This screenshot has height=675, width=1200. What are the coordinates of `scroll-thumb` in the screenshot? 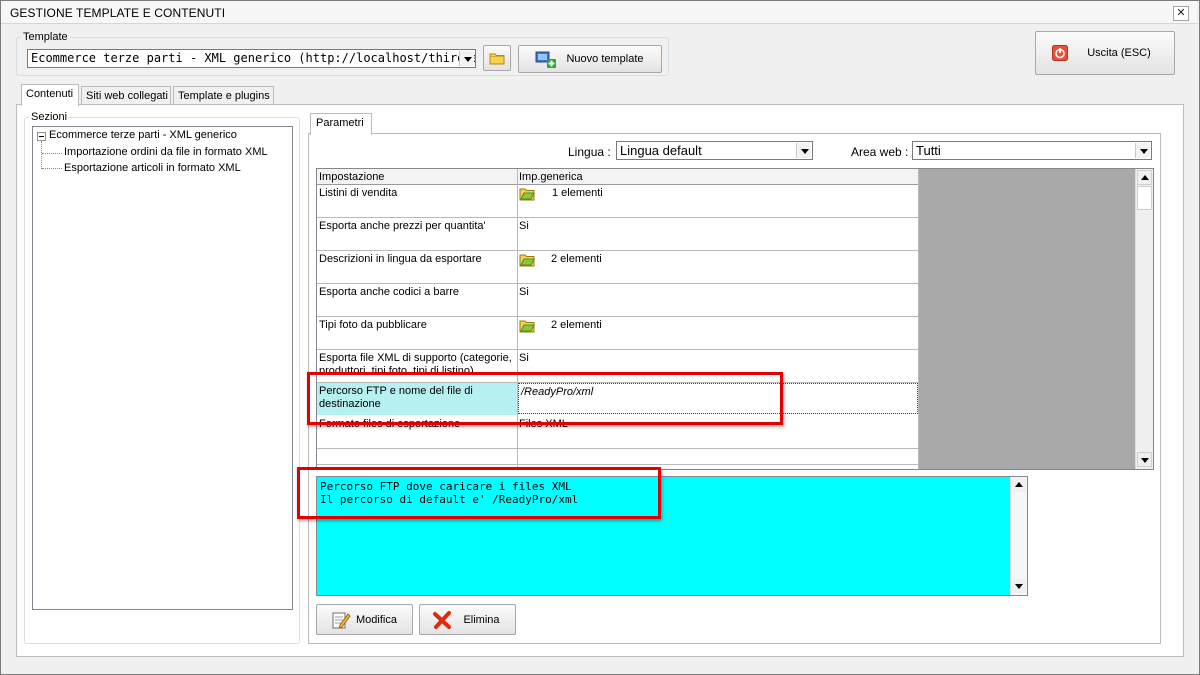 It's located at (1144, 198).